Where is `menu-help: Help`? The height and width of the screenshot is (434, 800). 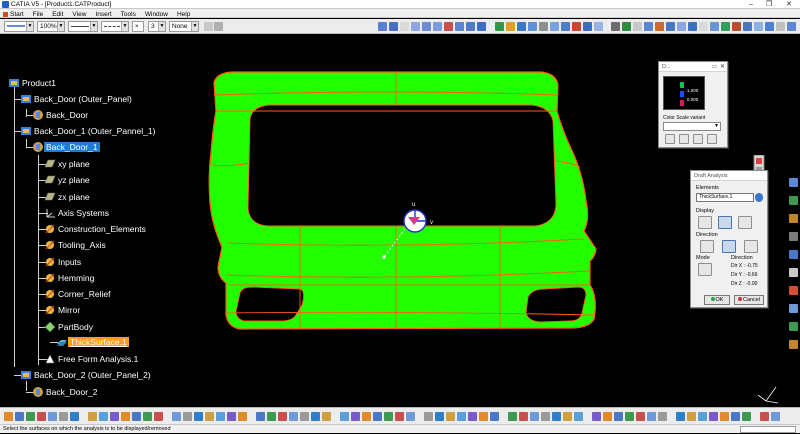
menu-help: Help is located at coordinates (184, 14).